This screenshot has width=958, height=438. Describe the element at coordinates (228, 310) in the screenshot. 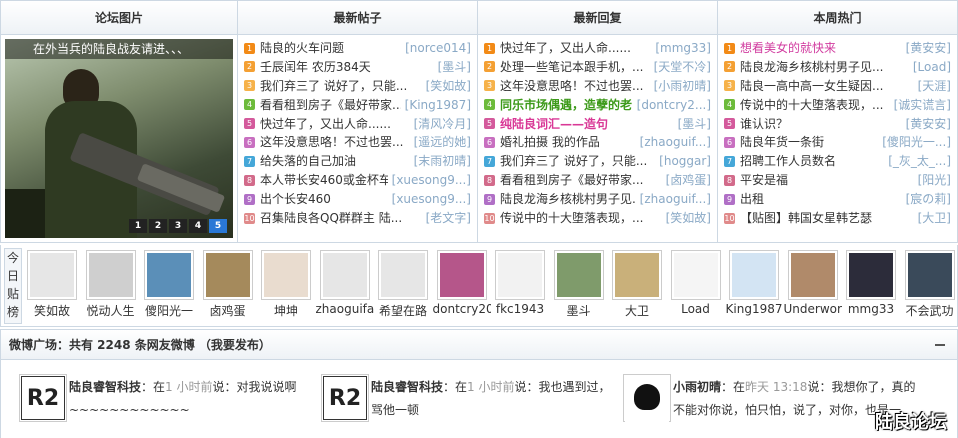

I see `user-name: 卤鸡蛋` at that location.